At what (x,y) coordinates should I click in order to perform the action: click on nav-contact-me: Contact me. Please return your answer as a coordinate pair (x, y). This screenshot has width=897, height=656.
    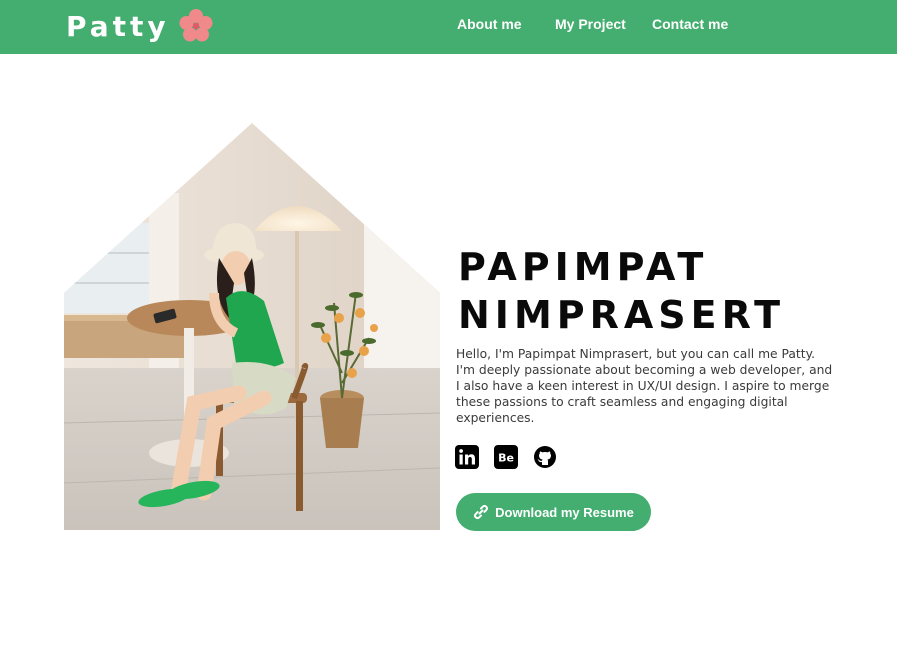
    Looking at the image, I should click on (690, 24).